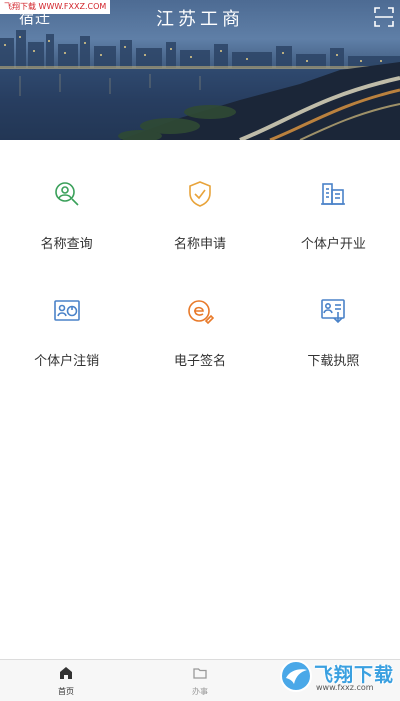 The image size is (400, 701). I want to click on person-power-icon, so click(66, 310).